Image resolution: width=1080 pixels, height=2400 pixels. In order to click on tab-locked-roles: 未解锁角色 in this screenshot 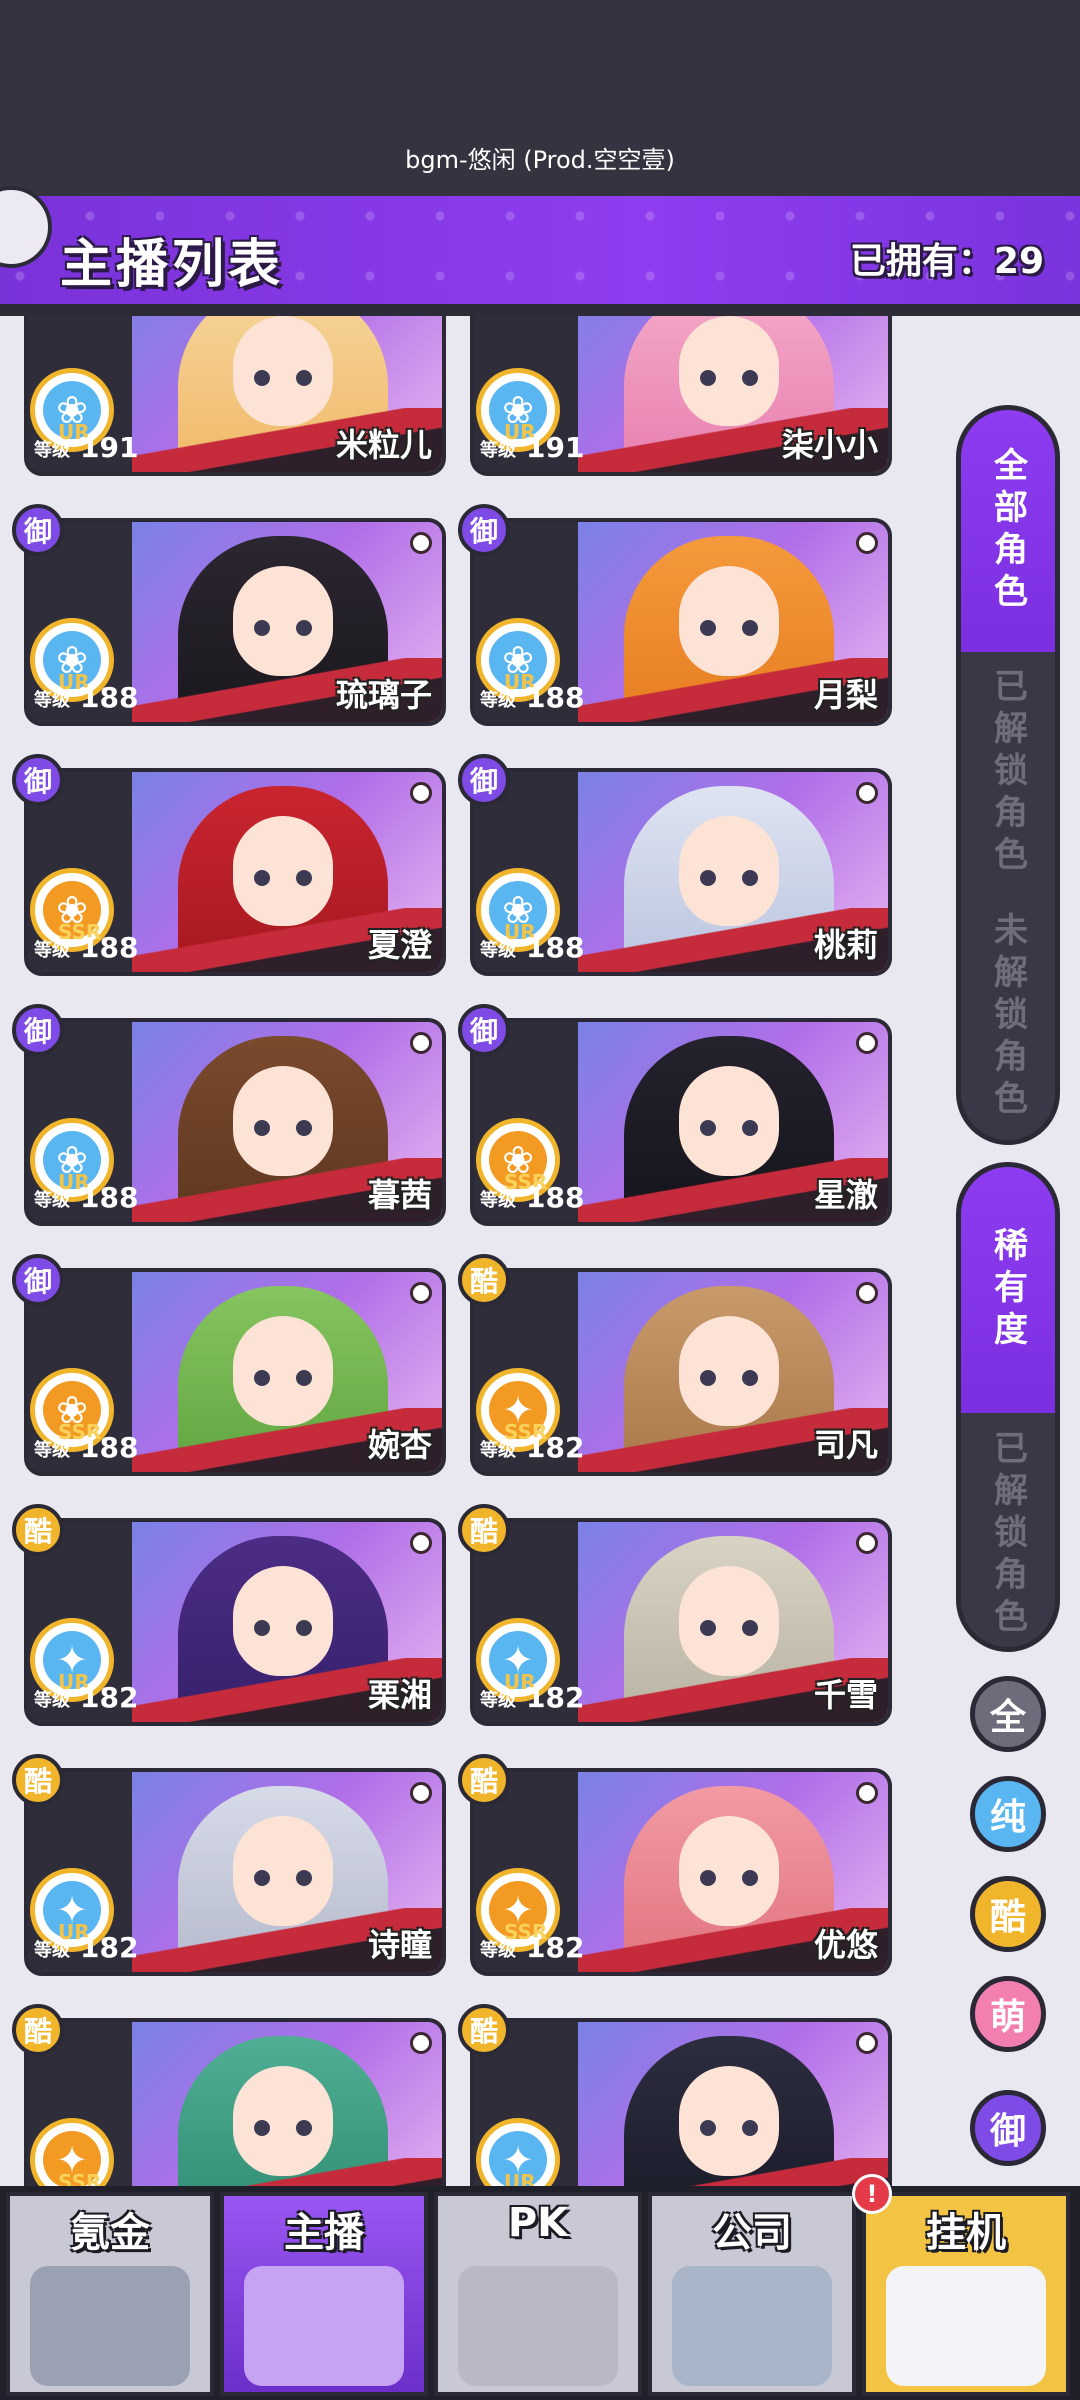, I will do `click(1008, 1017)`.